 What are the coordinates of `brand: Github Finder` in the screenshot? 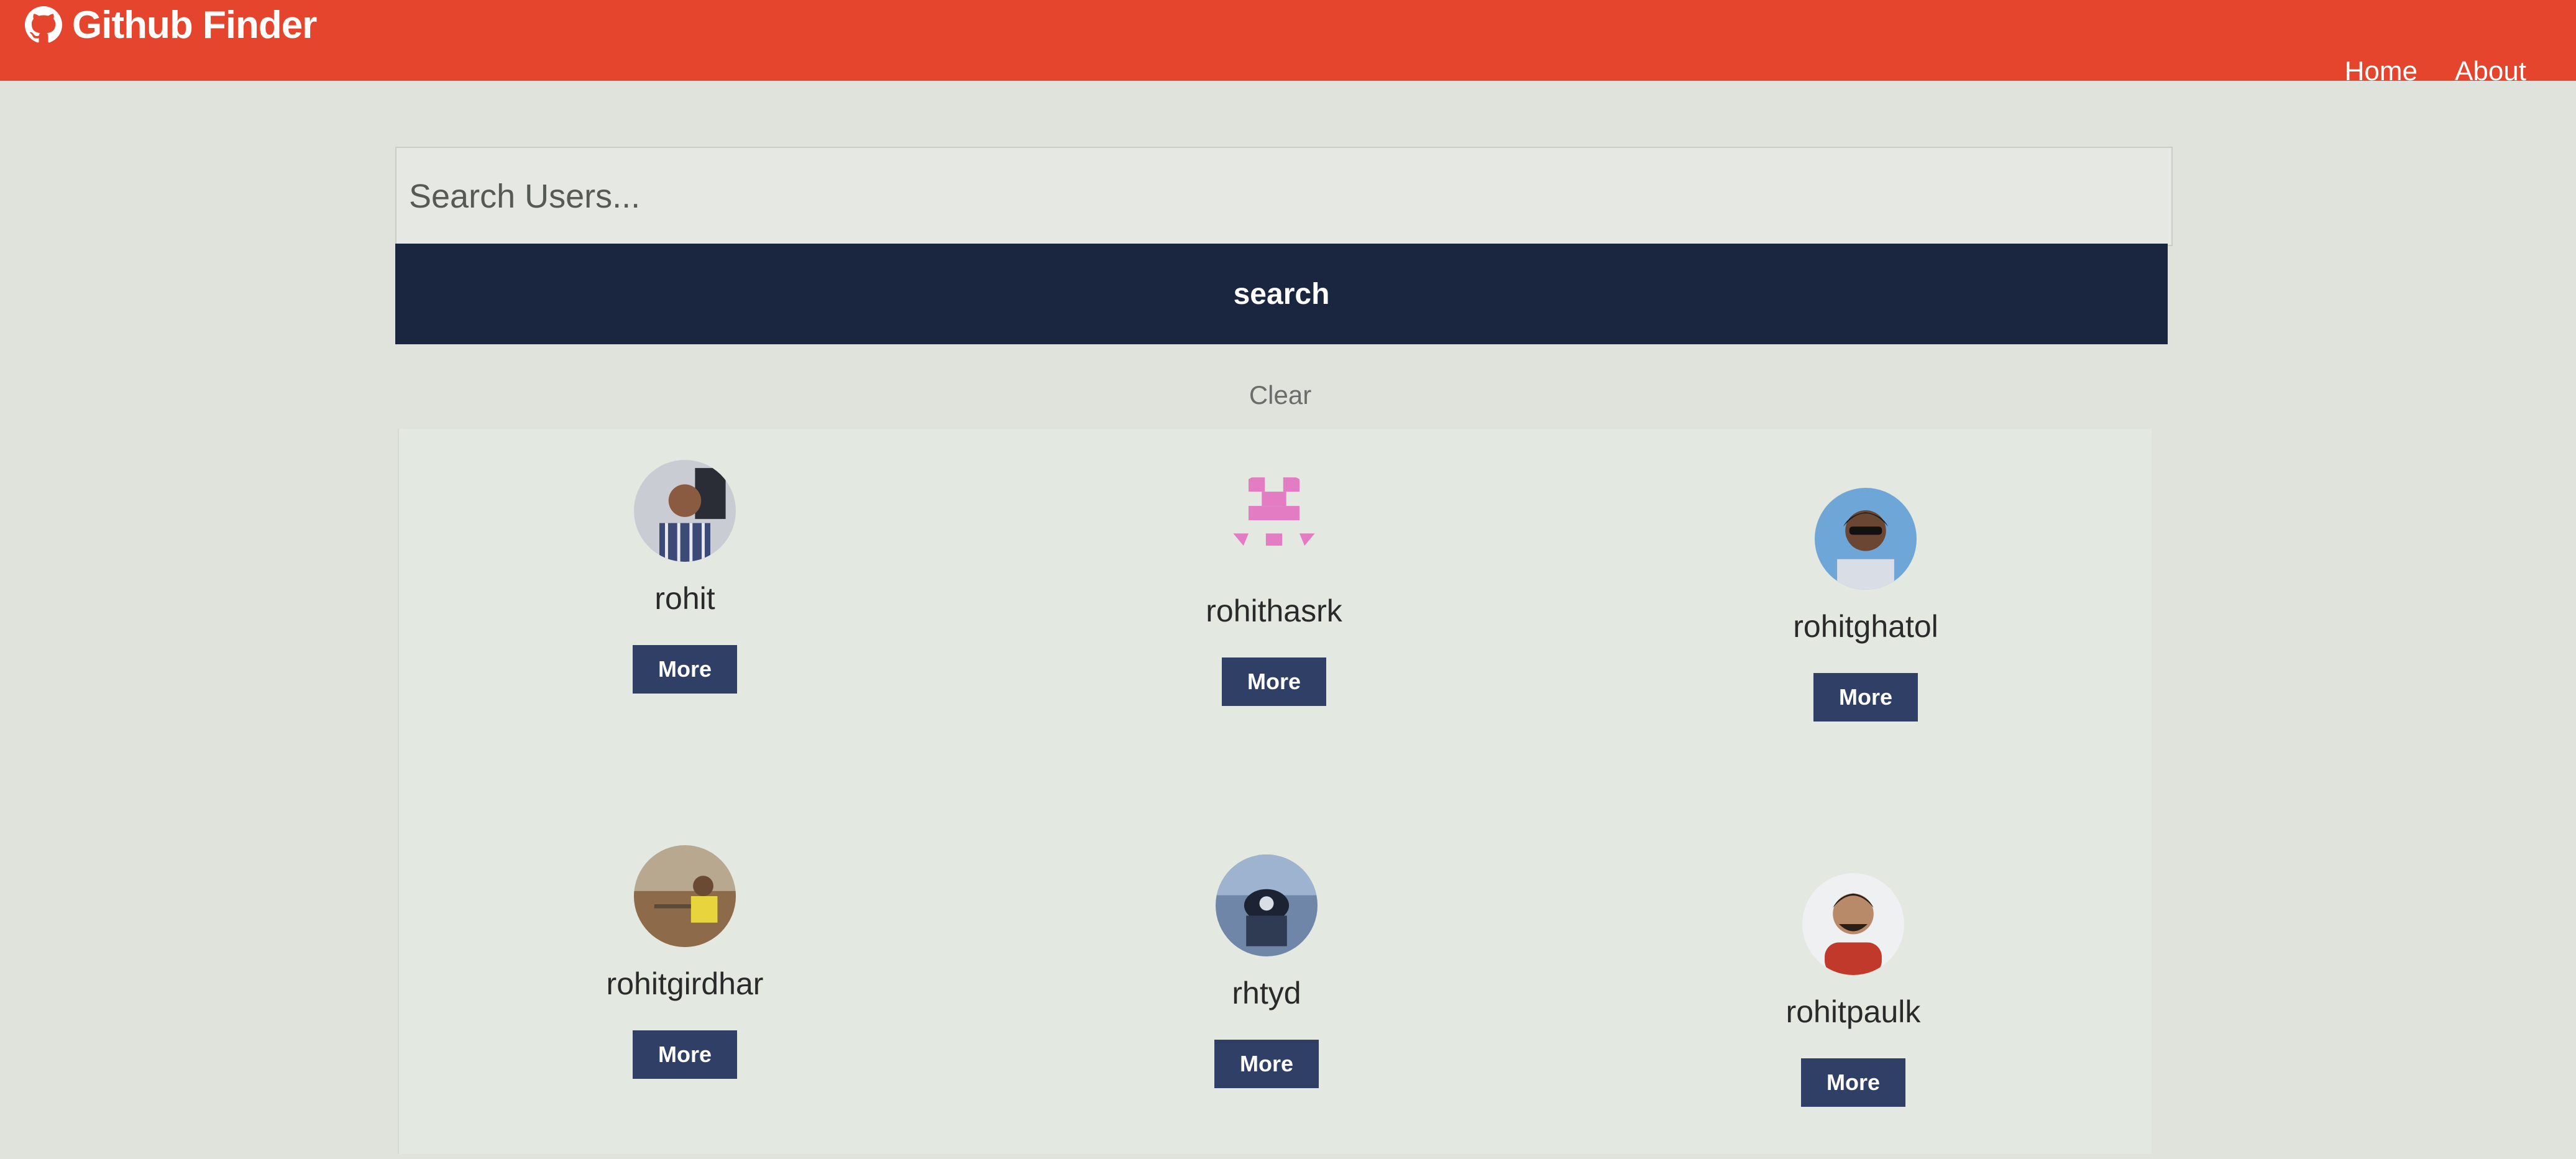 It's located at (171, 24).